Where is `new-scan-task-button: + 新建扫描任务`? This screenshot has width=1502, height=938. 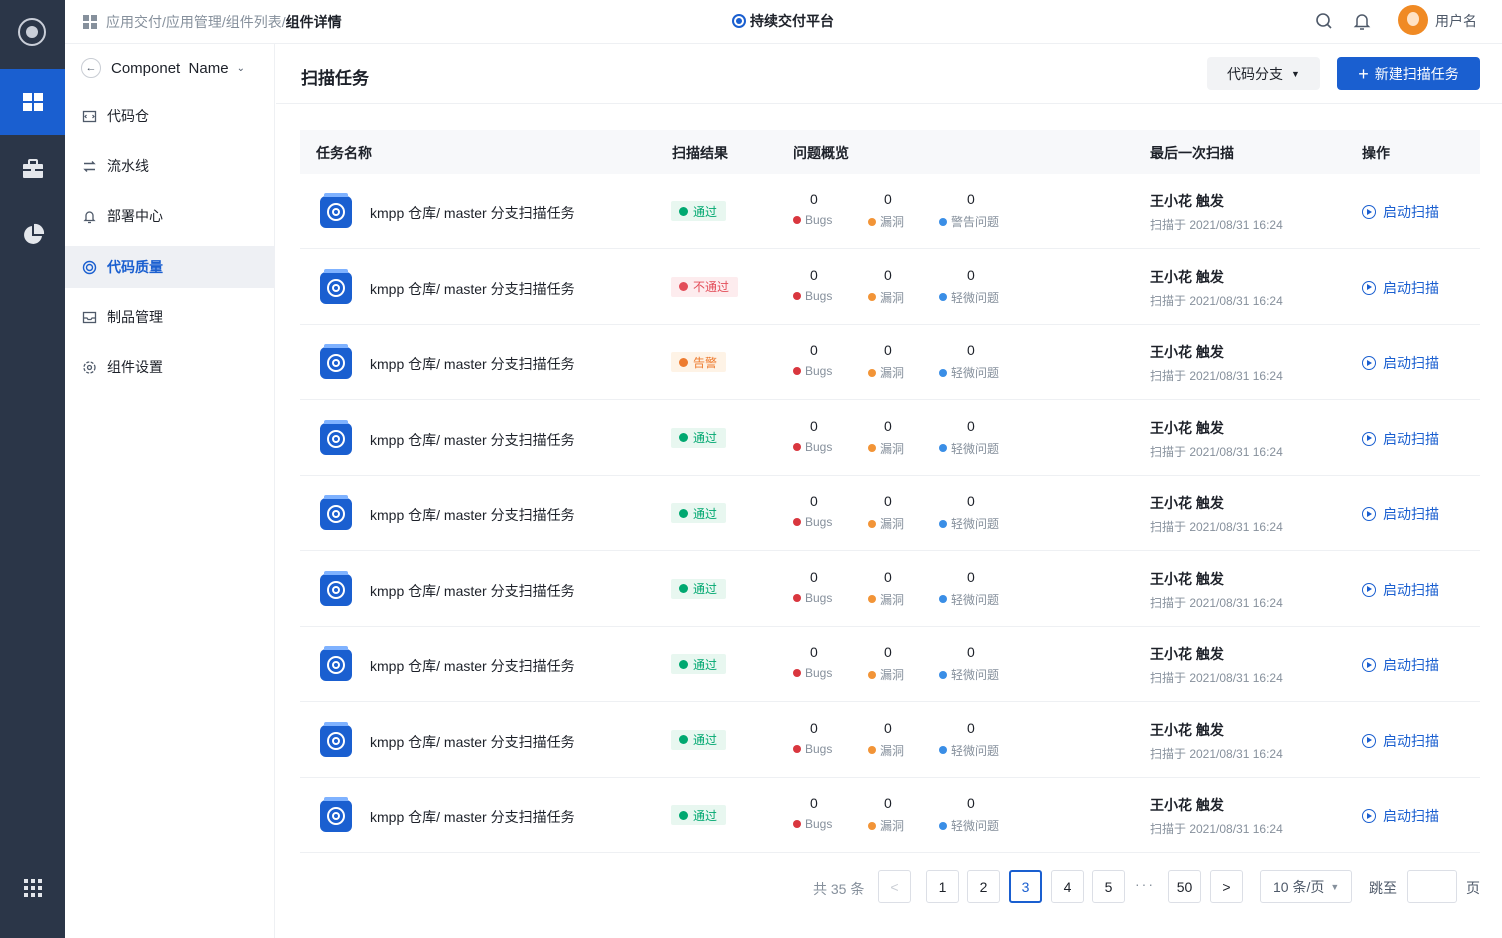
new-scan-task-button: + 新建扫描任务 is located at coordinates (1408, 73).